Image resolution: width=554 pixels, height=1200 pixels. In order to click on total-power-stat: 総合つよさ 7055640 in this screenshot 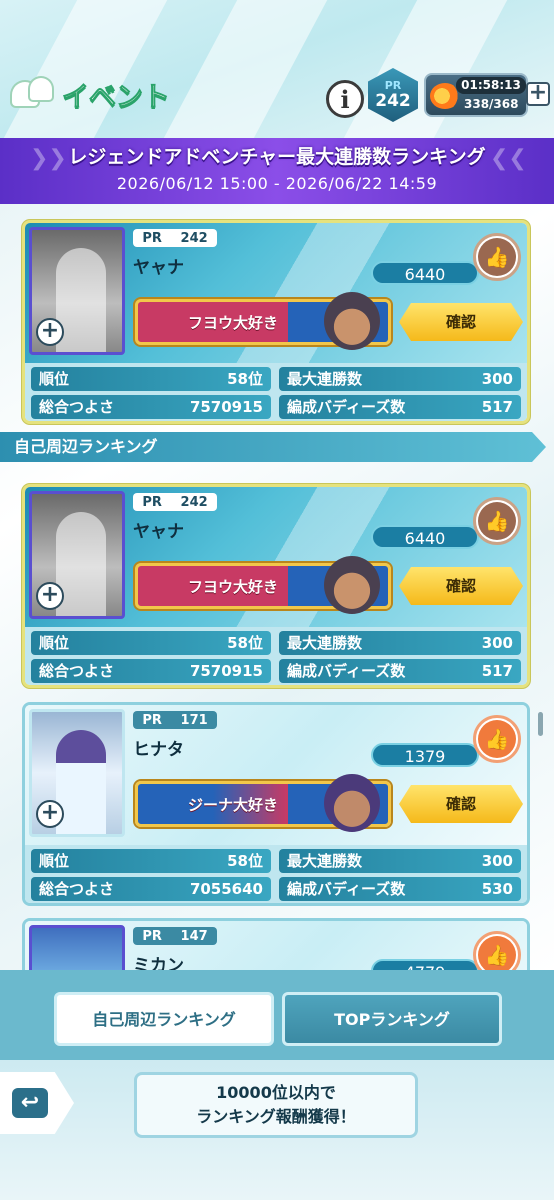, I will do `click(151, 889)`.